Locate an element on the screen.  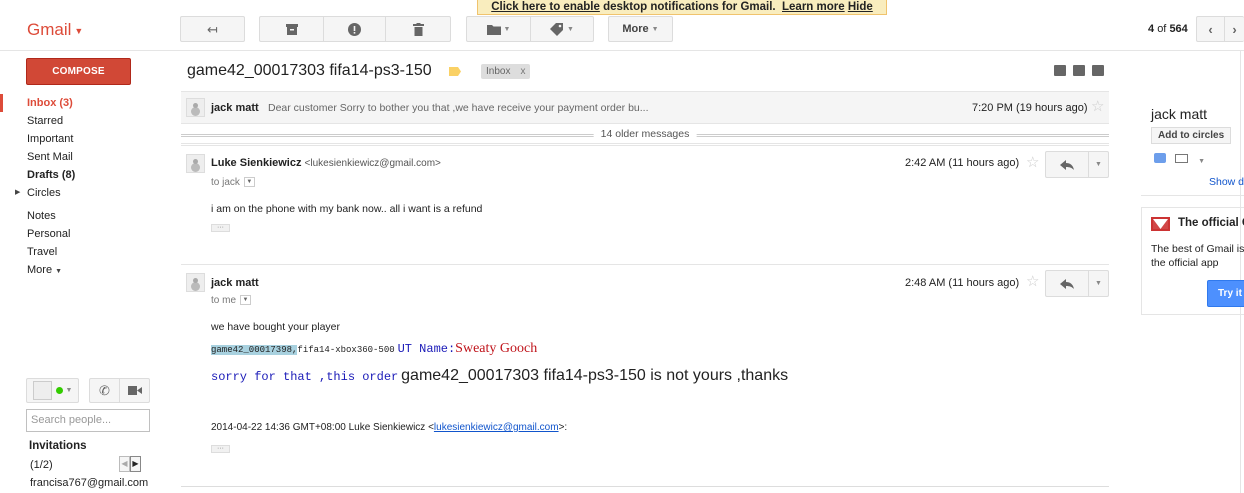
invitations-pager: ◀ ▶ is located at coordinates (130, 464).